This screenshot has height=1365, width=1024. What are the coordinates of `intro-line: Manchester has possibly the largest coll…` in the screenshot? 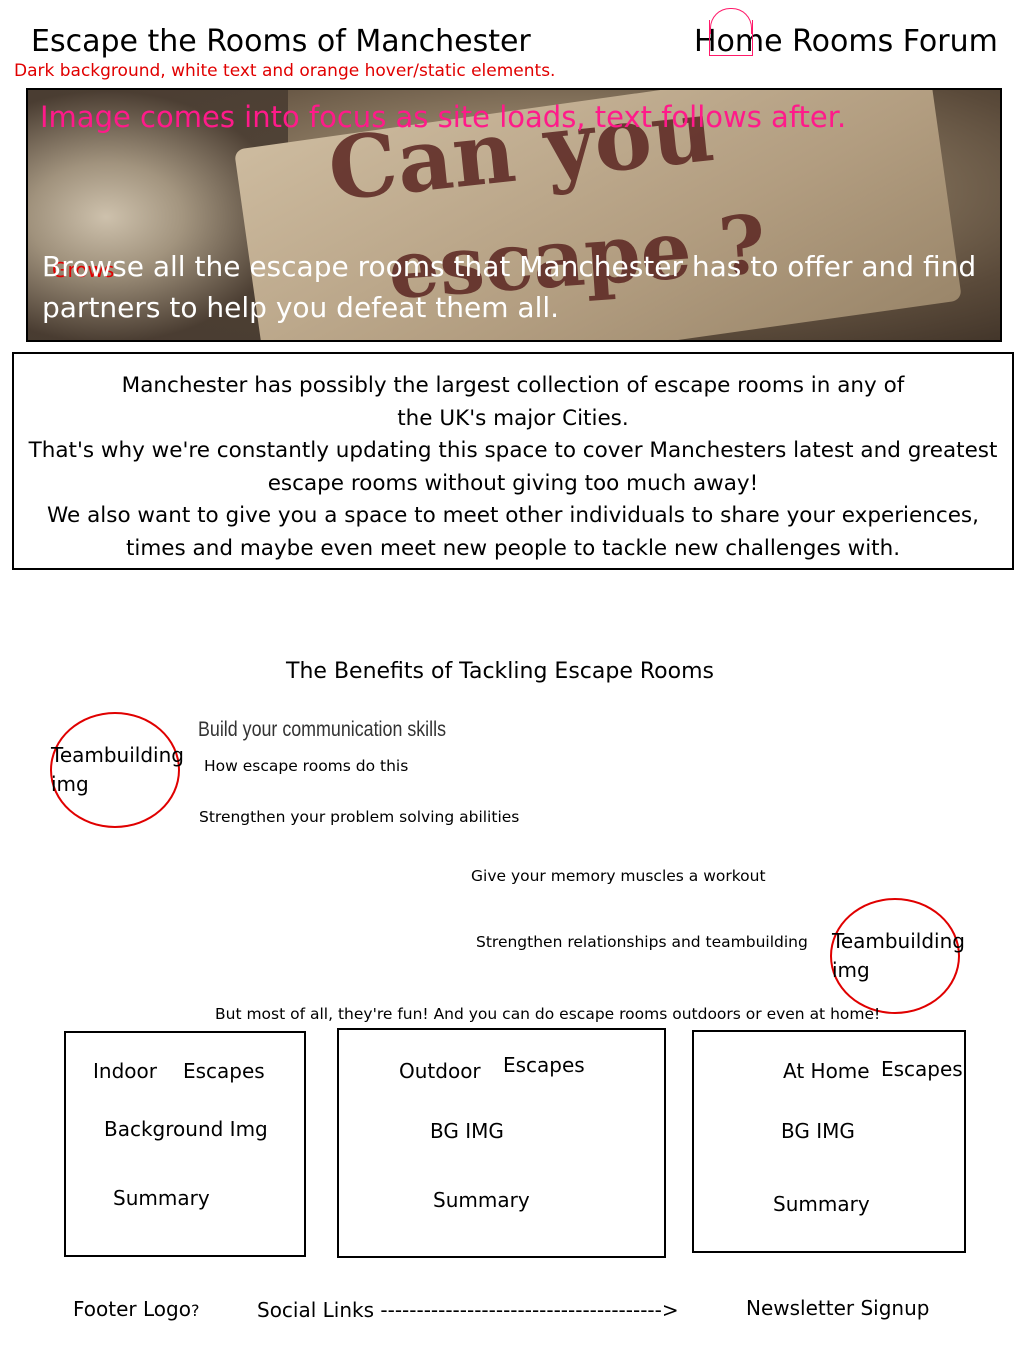 It's located at (513, 385).